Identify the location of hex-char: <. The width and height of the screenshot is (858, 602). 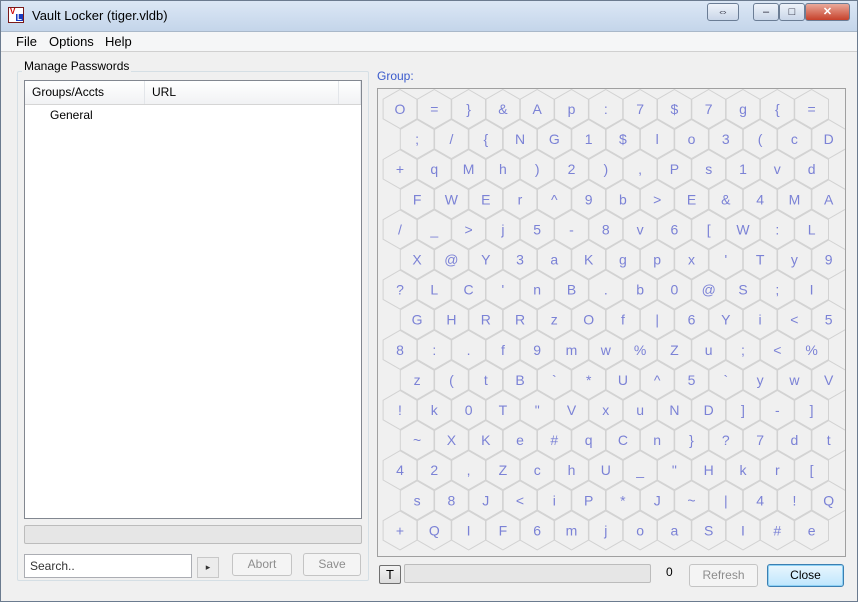
(777, 350).